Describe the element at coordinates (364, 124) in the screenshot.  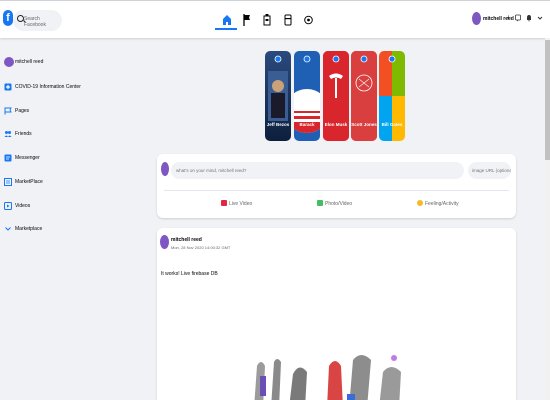
I see `story-name: Scott Jones` at that location.